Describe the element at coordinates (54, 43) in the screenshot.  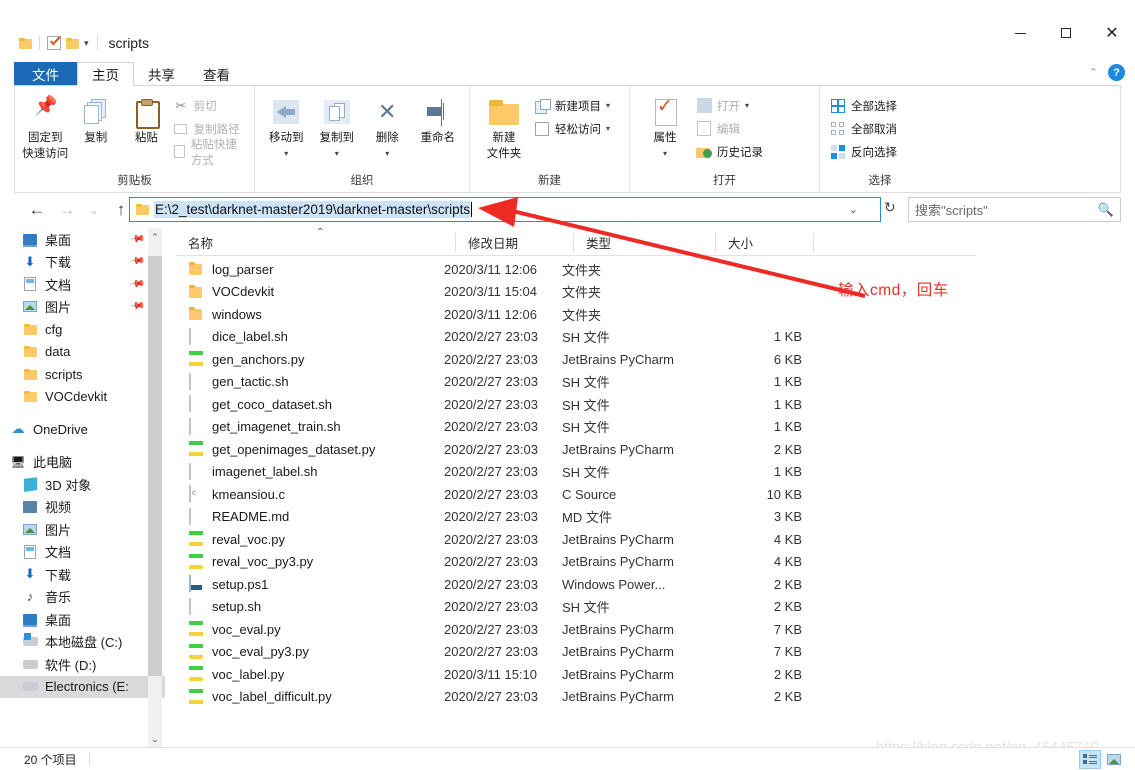
I see `qat-properties-icon` at that location.